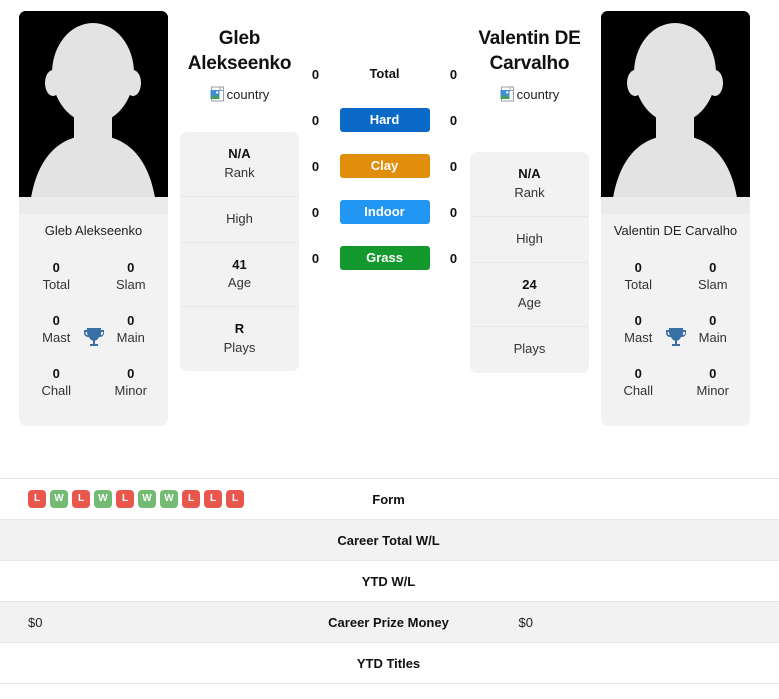 This screenshot has height=699, width=779. I want to click on meta-value: R, so click(239, 329).